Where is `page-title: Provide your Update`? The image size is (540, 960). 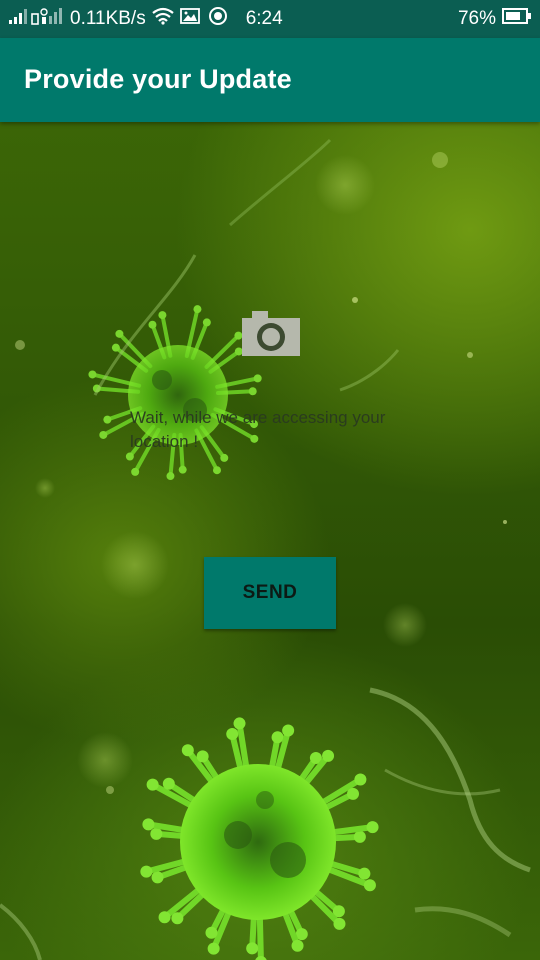
page-title: Provide your Update is located at coordinates (158, 79).